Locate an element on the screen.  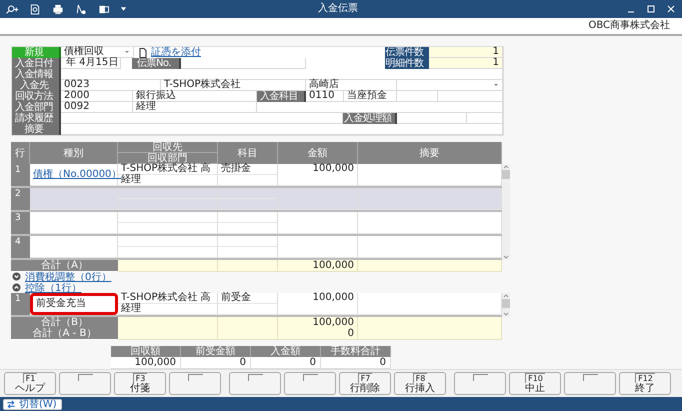
maximize-icon is located at coordinates (651, 9).